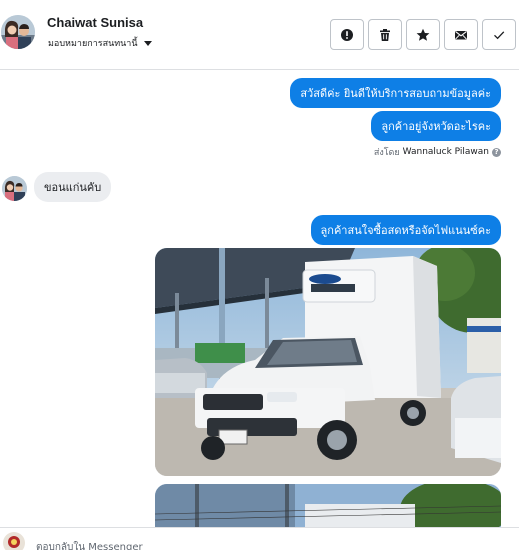  What do you see at coordinates (259, 35) in the screenshot?
I see `conversation-header: Chaiwat Sunisa มอบหมายการสนทนานี้` at bounding box center [259, 35].